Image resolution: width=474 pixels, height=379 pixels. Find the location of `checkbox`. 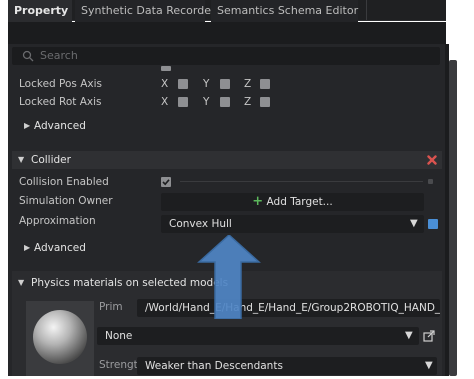

checkbox is located at coordinates (166, 68).